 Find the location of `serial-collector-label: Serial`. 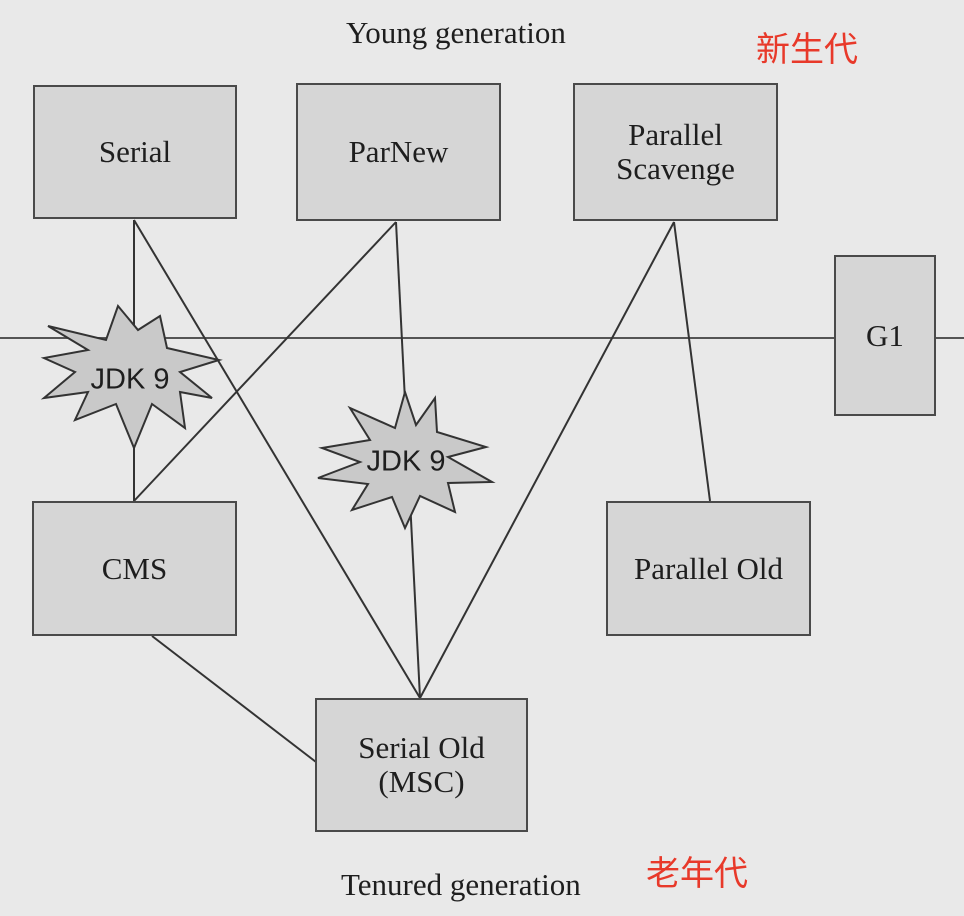

serial-collector-label: Serial is located at coordinates (135, 151).